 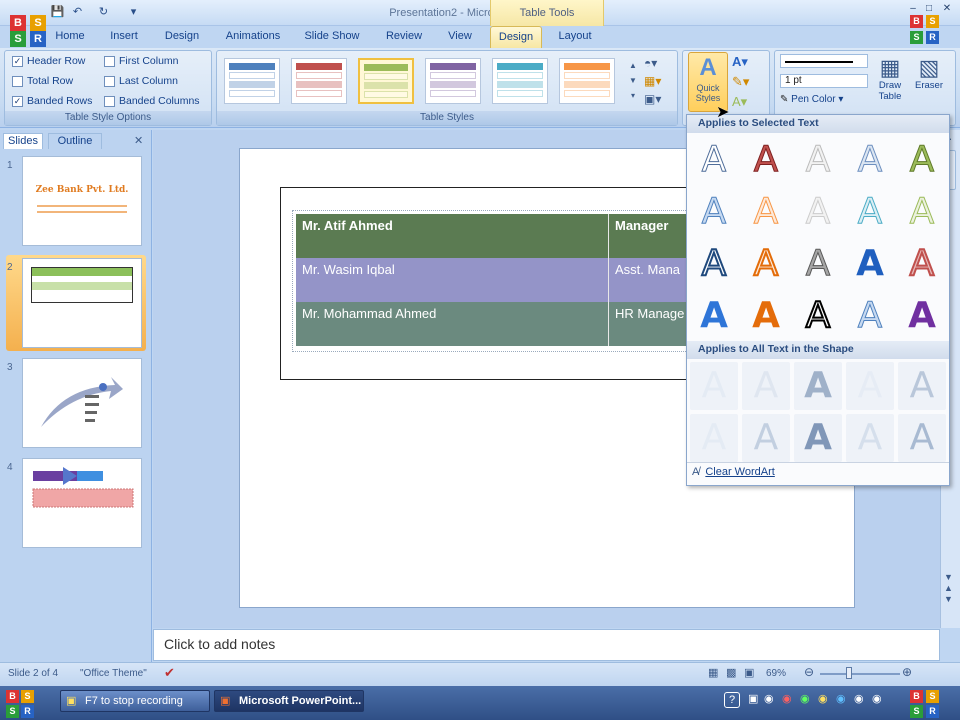 What do you see at coordinates (546, 645) in the screenshot?
I see `notes-pane: Click to add notes` at bounding box center [546, 645].